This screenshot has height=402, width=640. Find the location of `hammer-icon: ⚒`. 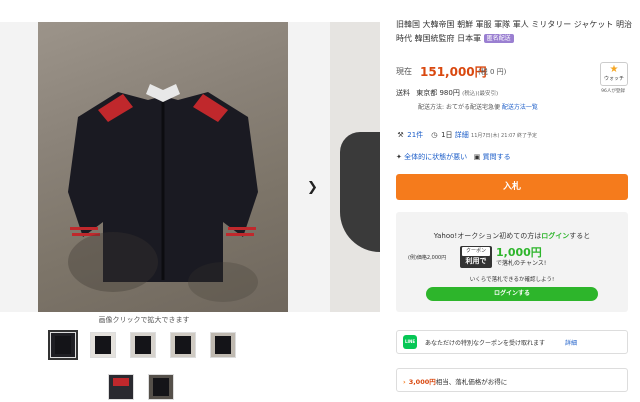

hammer-icon: ⚒ is located at coordinates (400, 135).